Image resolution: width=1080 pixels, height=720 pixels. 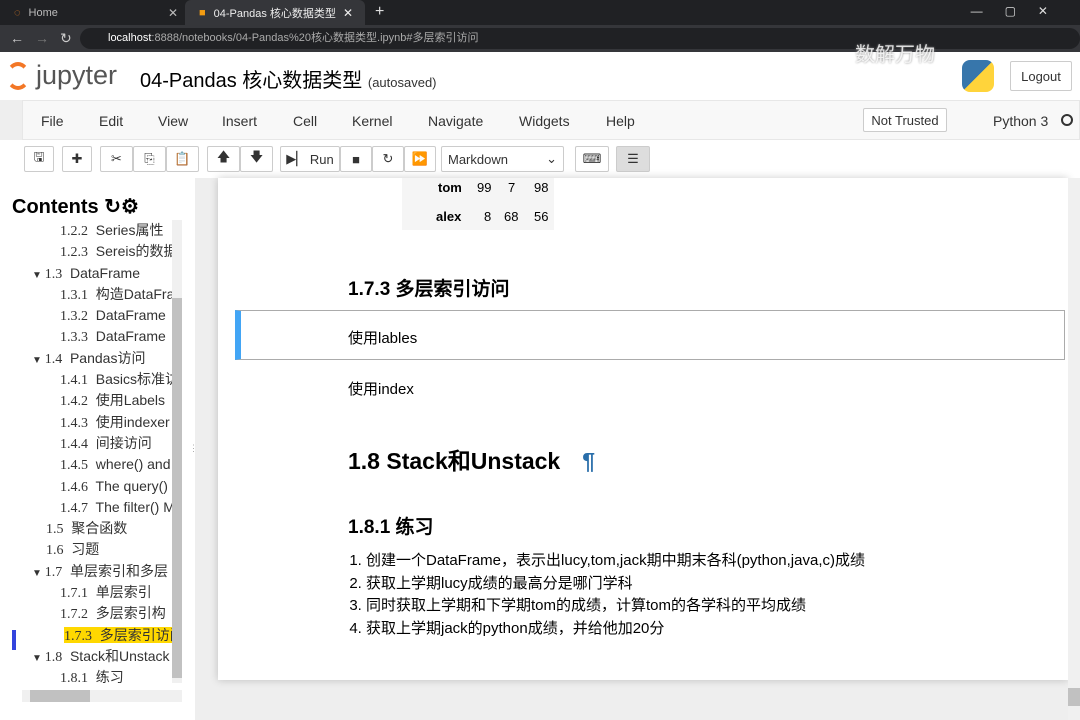 I want to click on cell-type-select: Markdown ⌄, so click(x=502, y=159).